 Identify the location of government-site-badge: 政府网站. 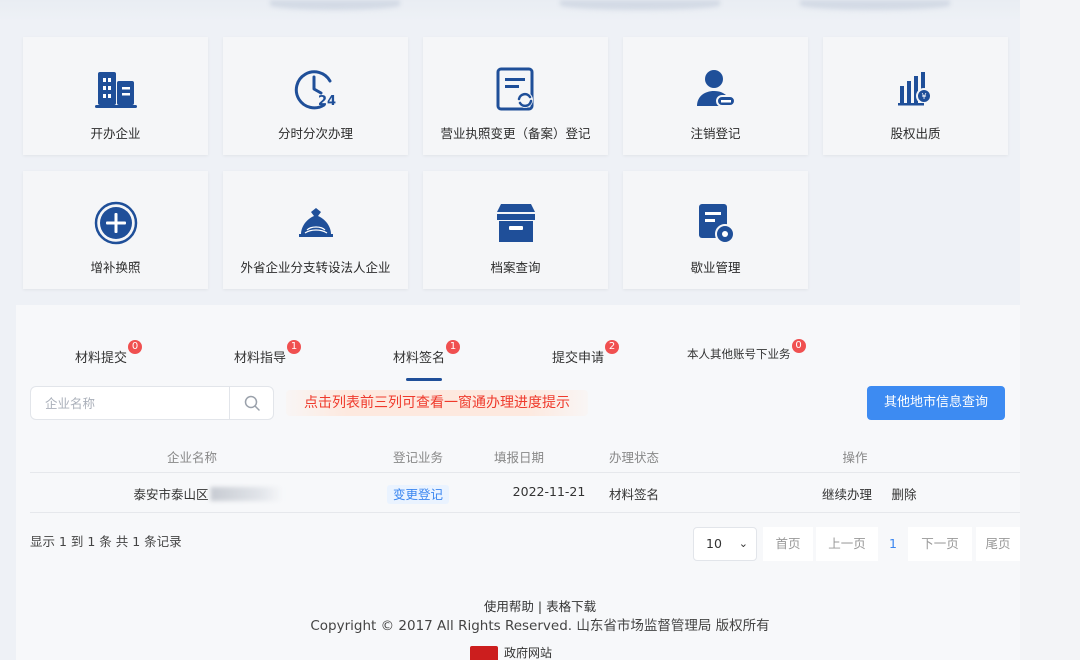
(511, 653).